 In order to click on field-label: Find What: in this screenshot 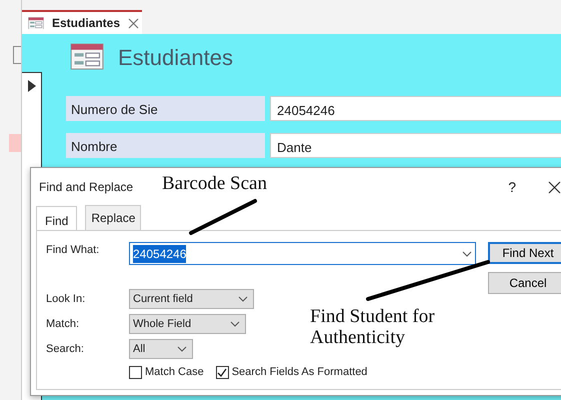, I will do `click(73, 250)`.